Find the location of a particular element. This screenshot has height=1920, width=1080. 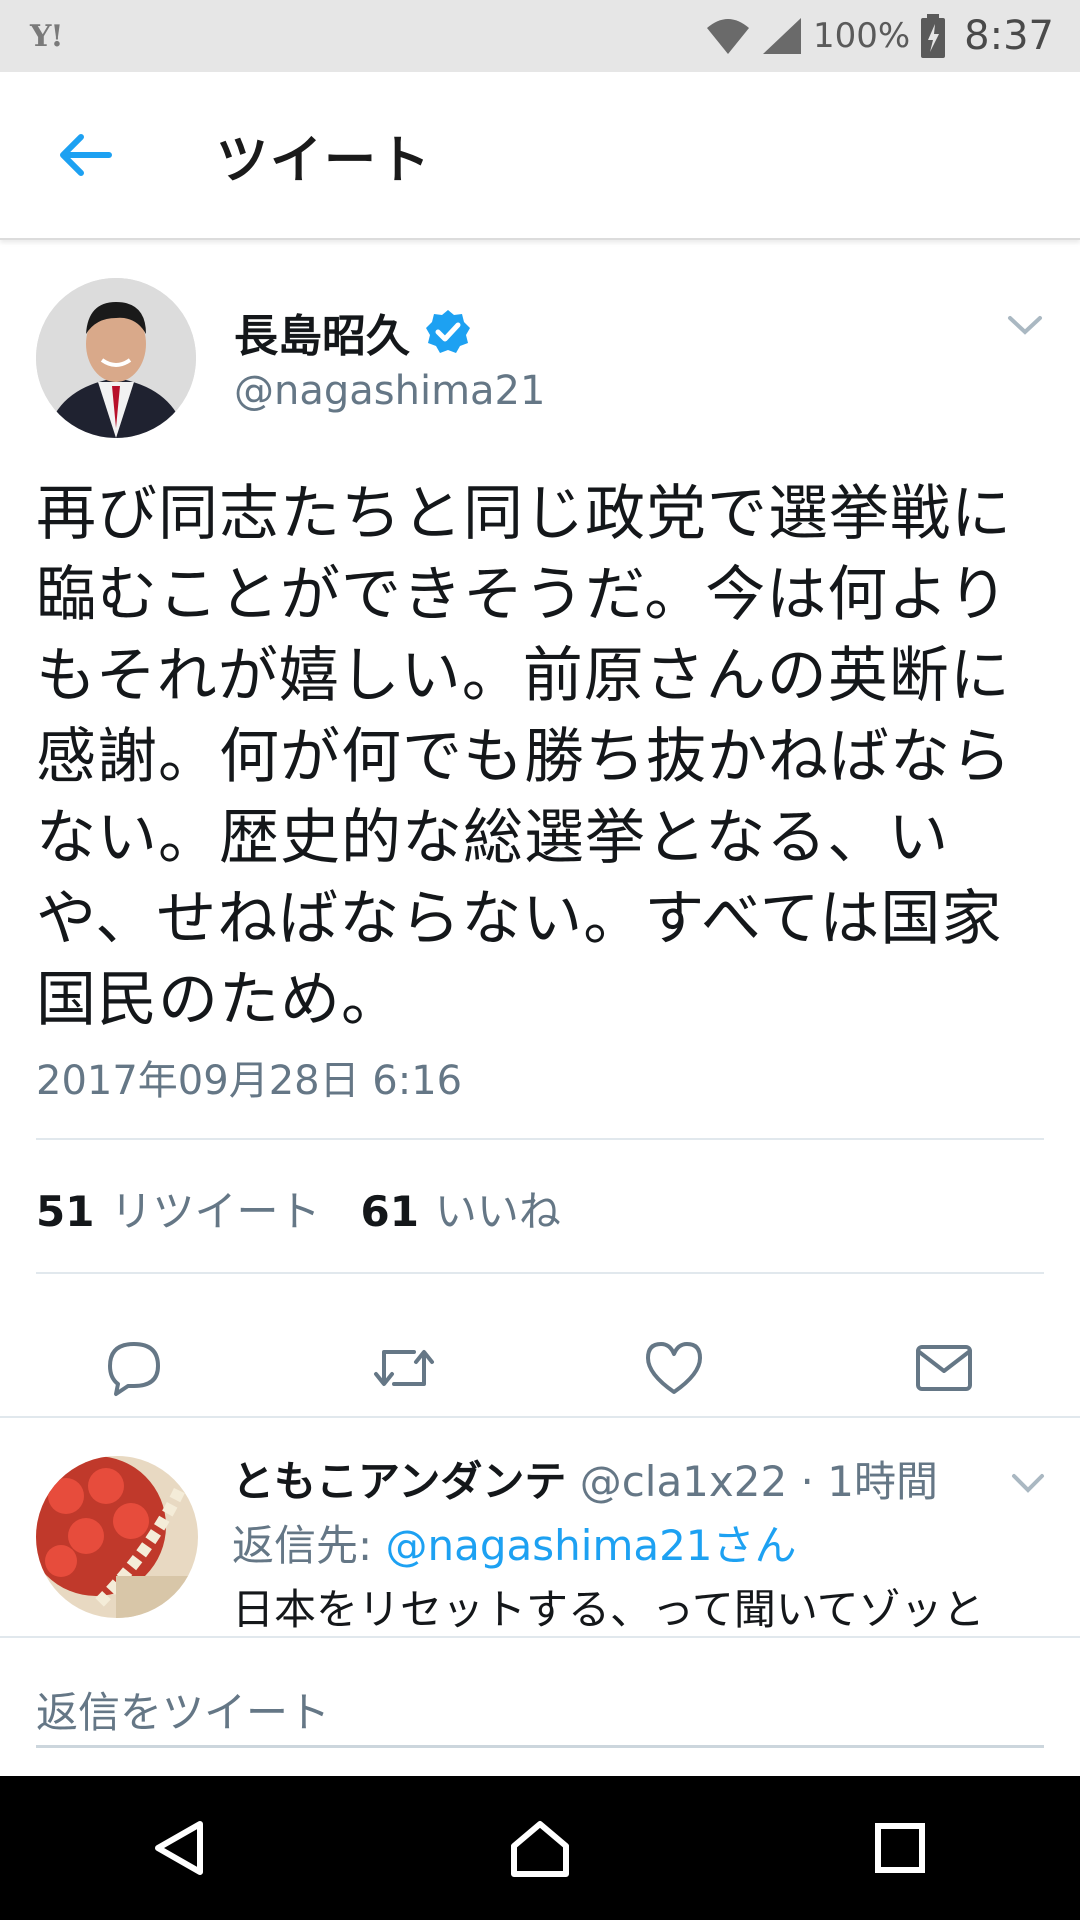

tweet-timestamp: 2017年09月28日 6:16 is located at coordinates (249, 1081).